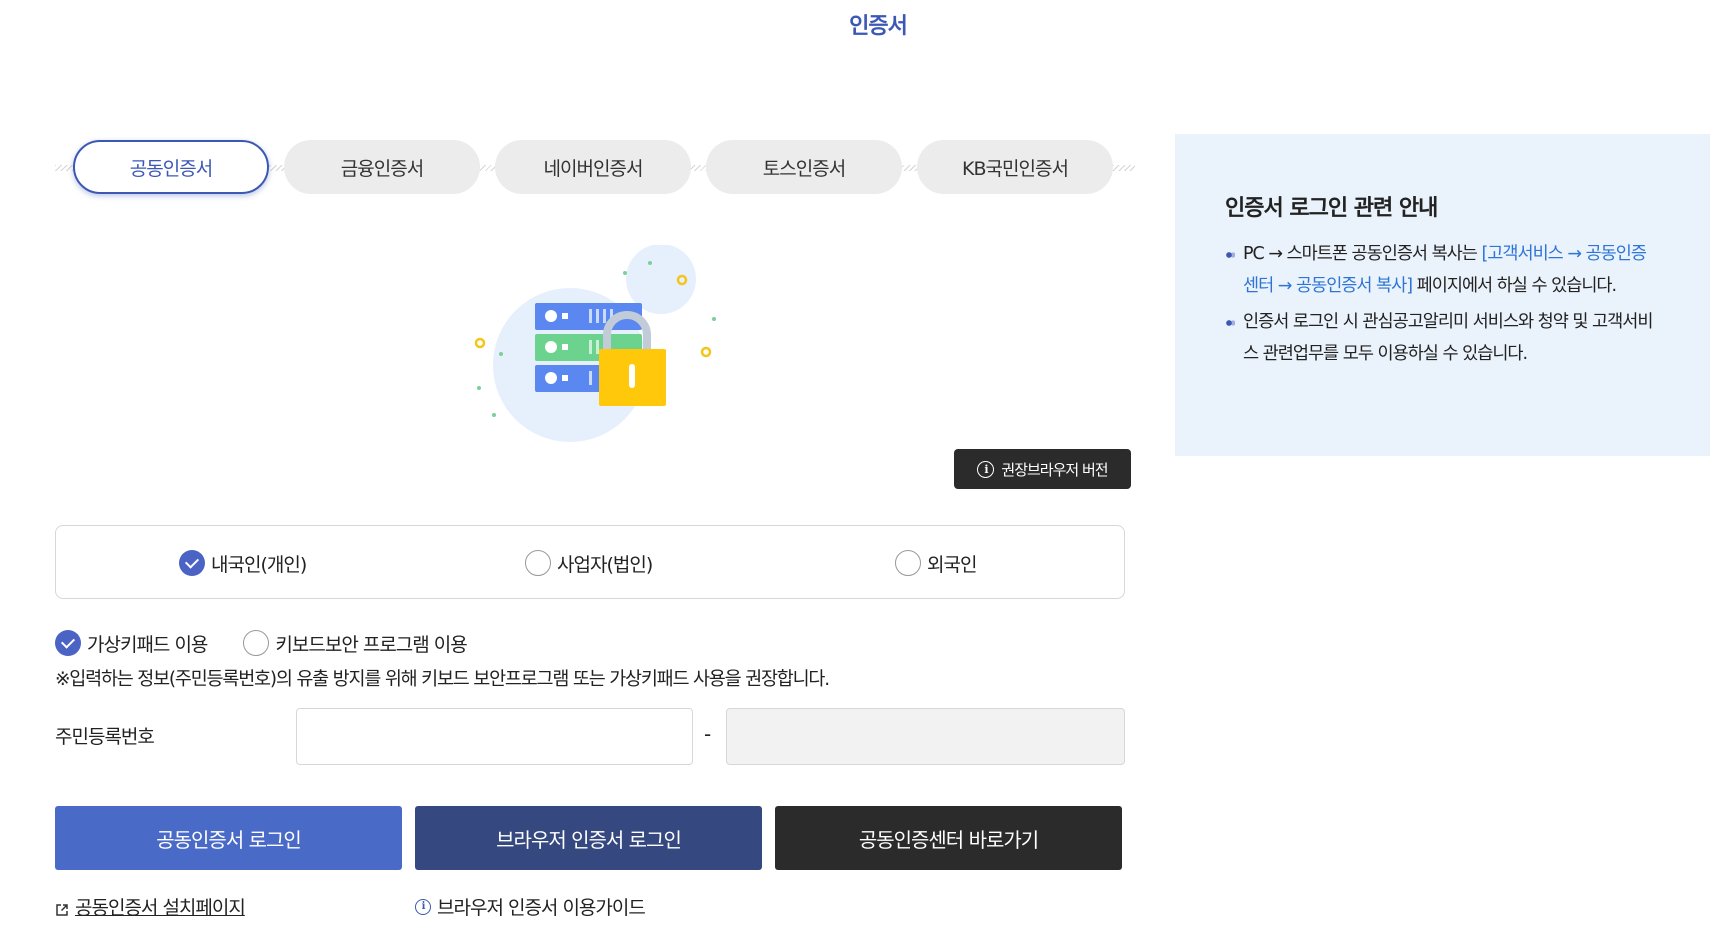  I want to click on radio-foreigner: 외국인, so click(936, 563).